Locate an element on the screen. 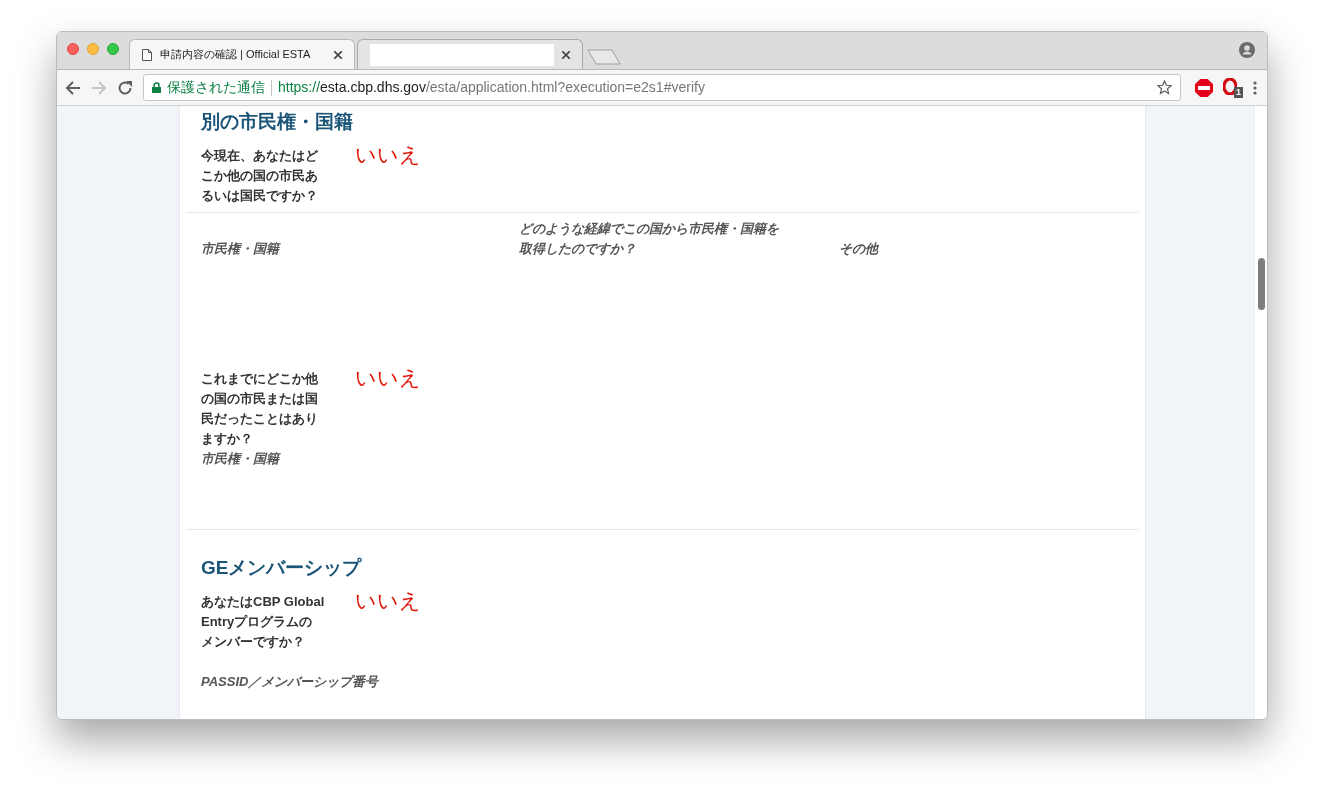  menu-icon is located at coordinates (1255, 87).